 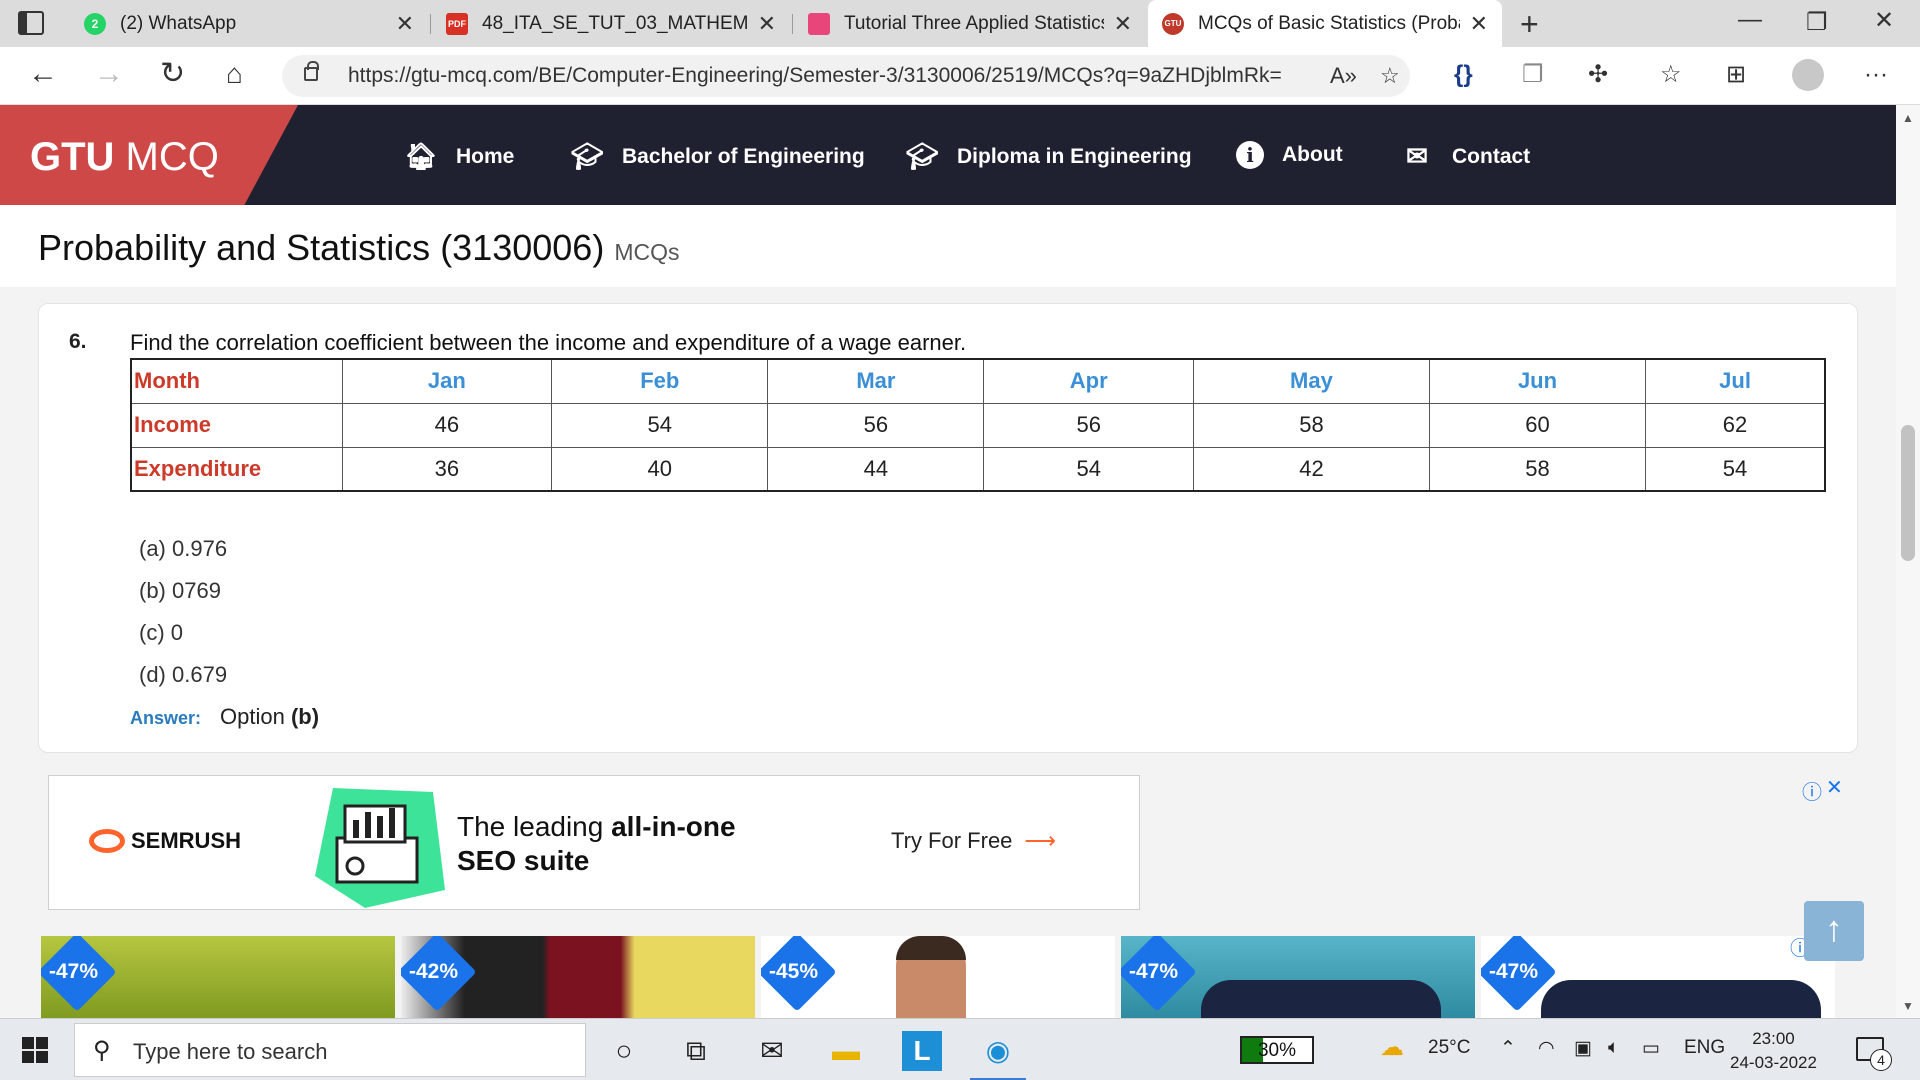 I want to click on table-cell: Jun, so click(x=1537, y=381).